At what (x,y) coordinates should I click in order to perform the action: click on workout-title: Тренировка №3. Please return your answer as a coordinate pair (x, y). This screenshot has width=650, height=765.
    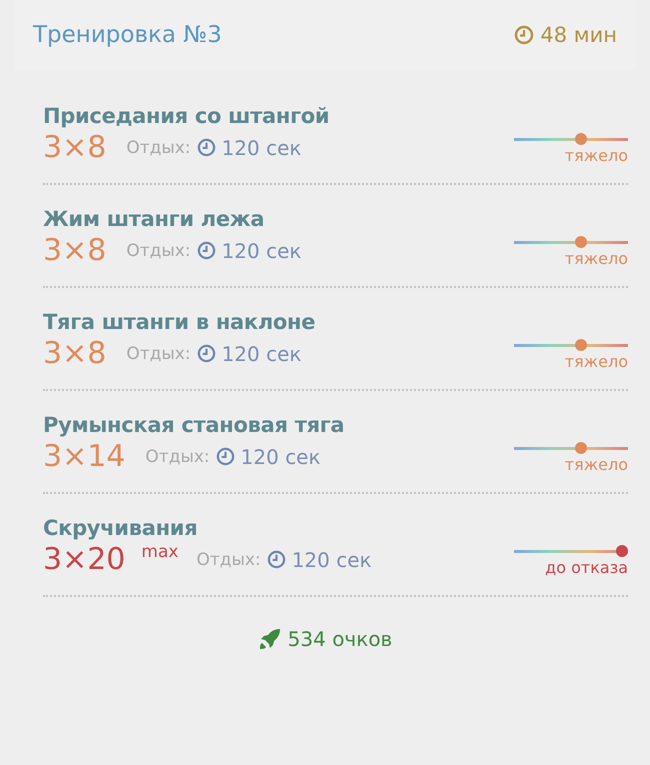
    Looking at the image, I should click on (127, 35).